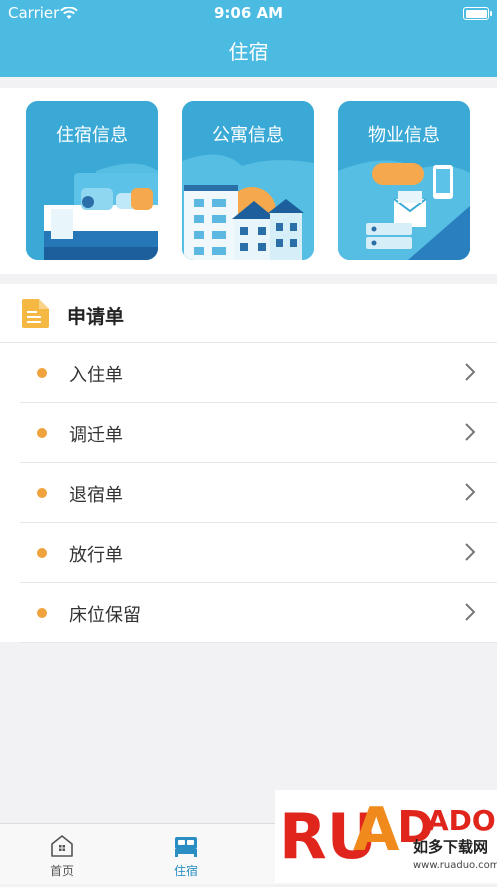  What do you see at coordinates (96, 375) in the screenshot?
I see `list-item-label: 入住单` at bounding box center [96, 375].